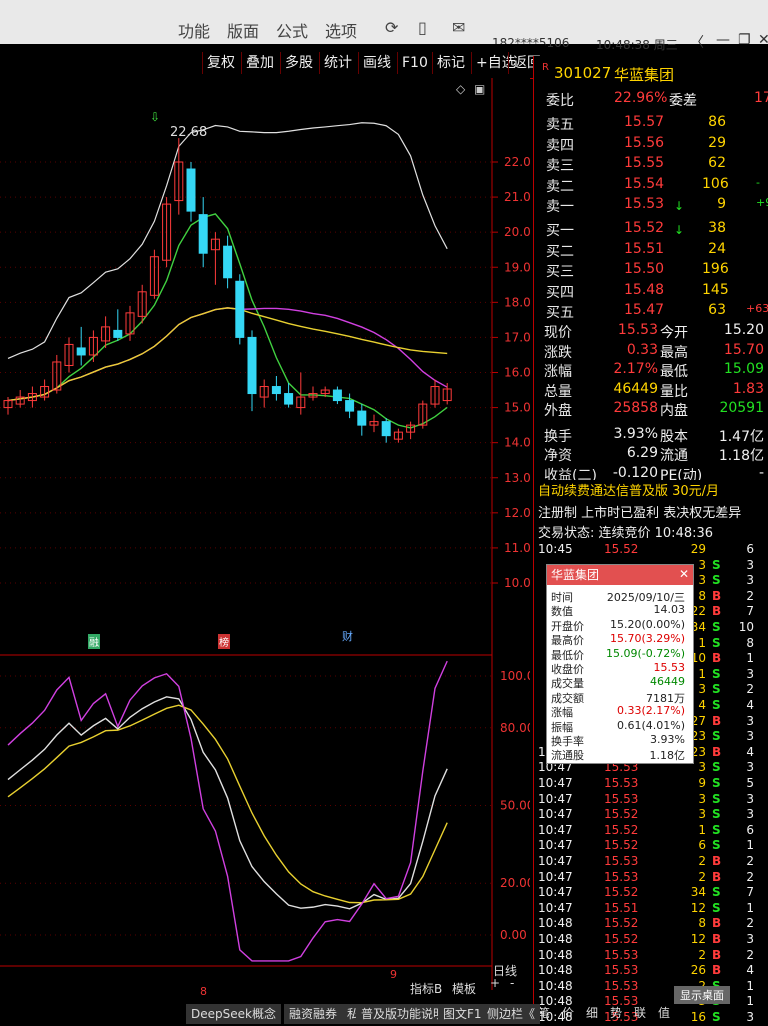  Describe the element at coordinates (717, 142) in the screenshot. I see `level-volume: 29` at that location.